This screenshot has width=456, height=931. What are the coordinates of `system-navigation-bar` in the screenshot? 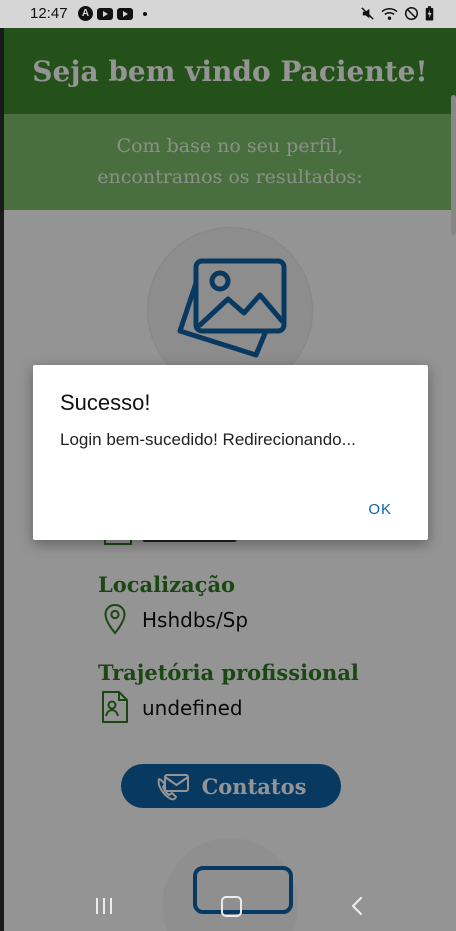 It's located at (228, 905).